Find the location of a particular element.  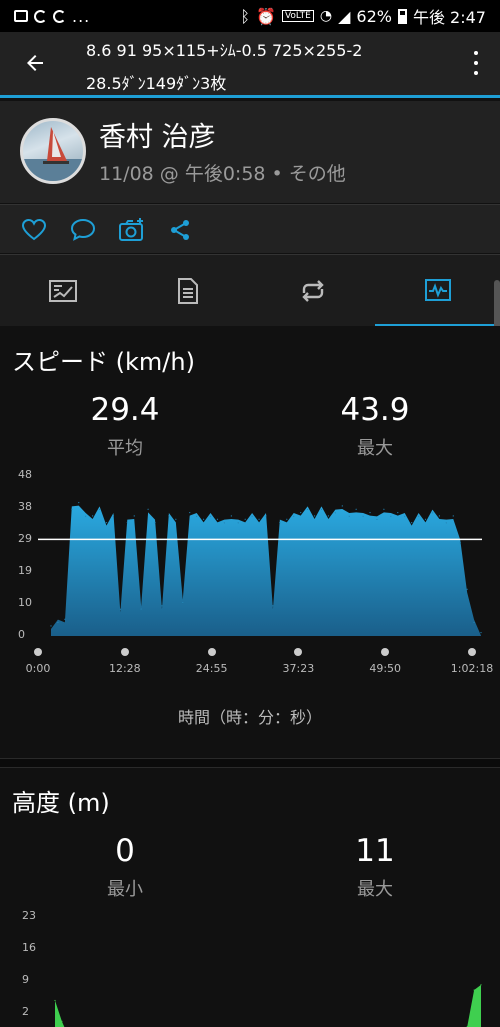

tab-summary is located at coordinates (62, 291).